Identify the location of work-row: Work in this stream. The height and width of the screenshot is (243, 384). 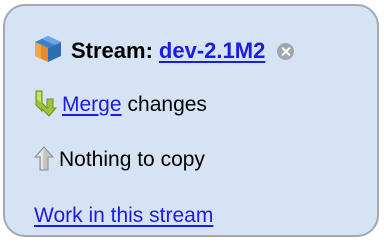
(123, 216).